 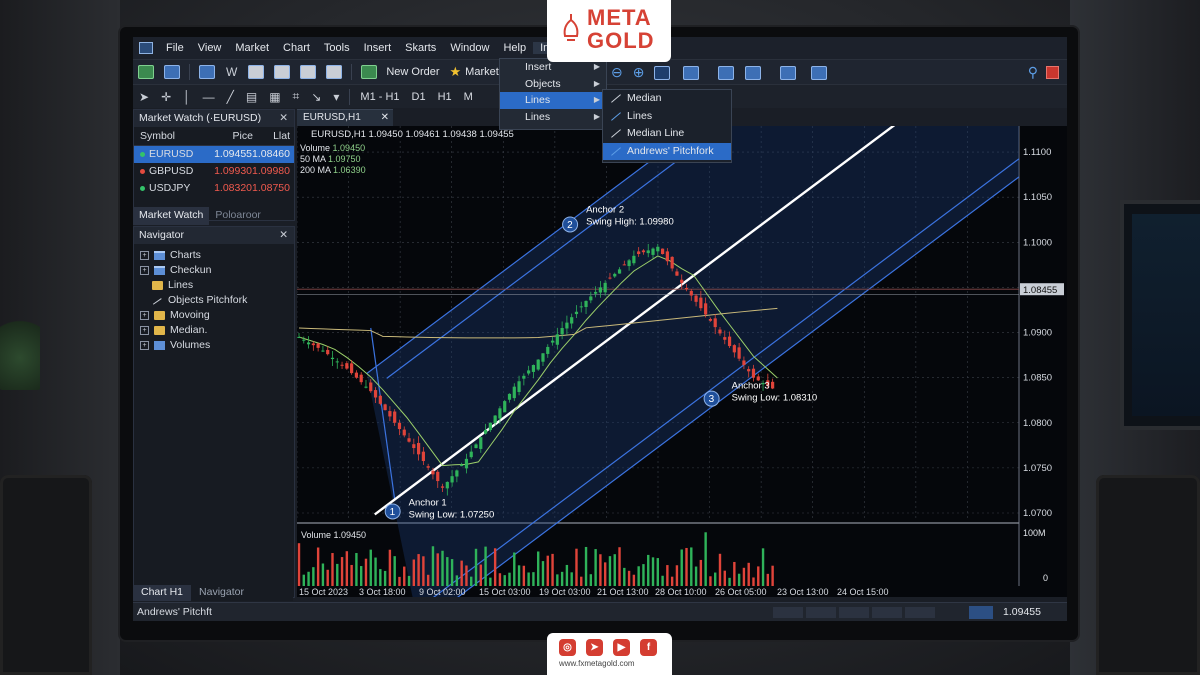 I want to click on table-row: EURUSD 1.09455 1.08460, so click(x=214, y=154).